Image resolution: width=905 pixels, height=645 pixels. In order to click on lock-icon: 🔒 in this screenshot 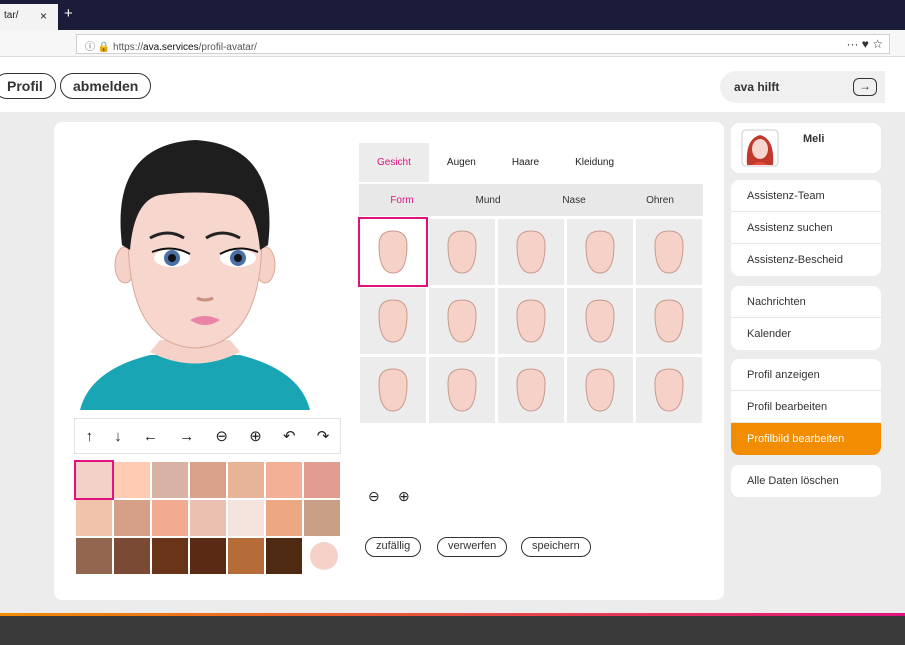, I will do `click(104, 47)`.